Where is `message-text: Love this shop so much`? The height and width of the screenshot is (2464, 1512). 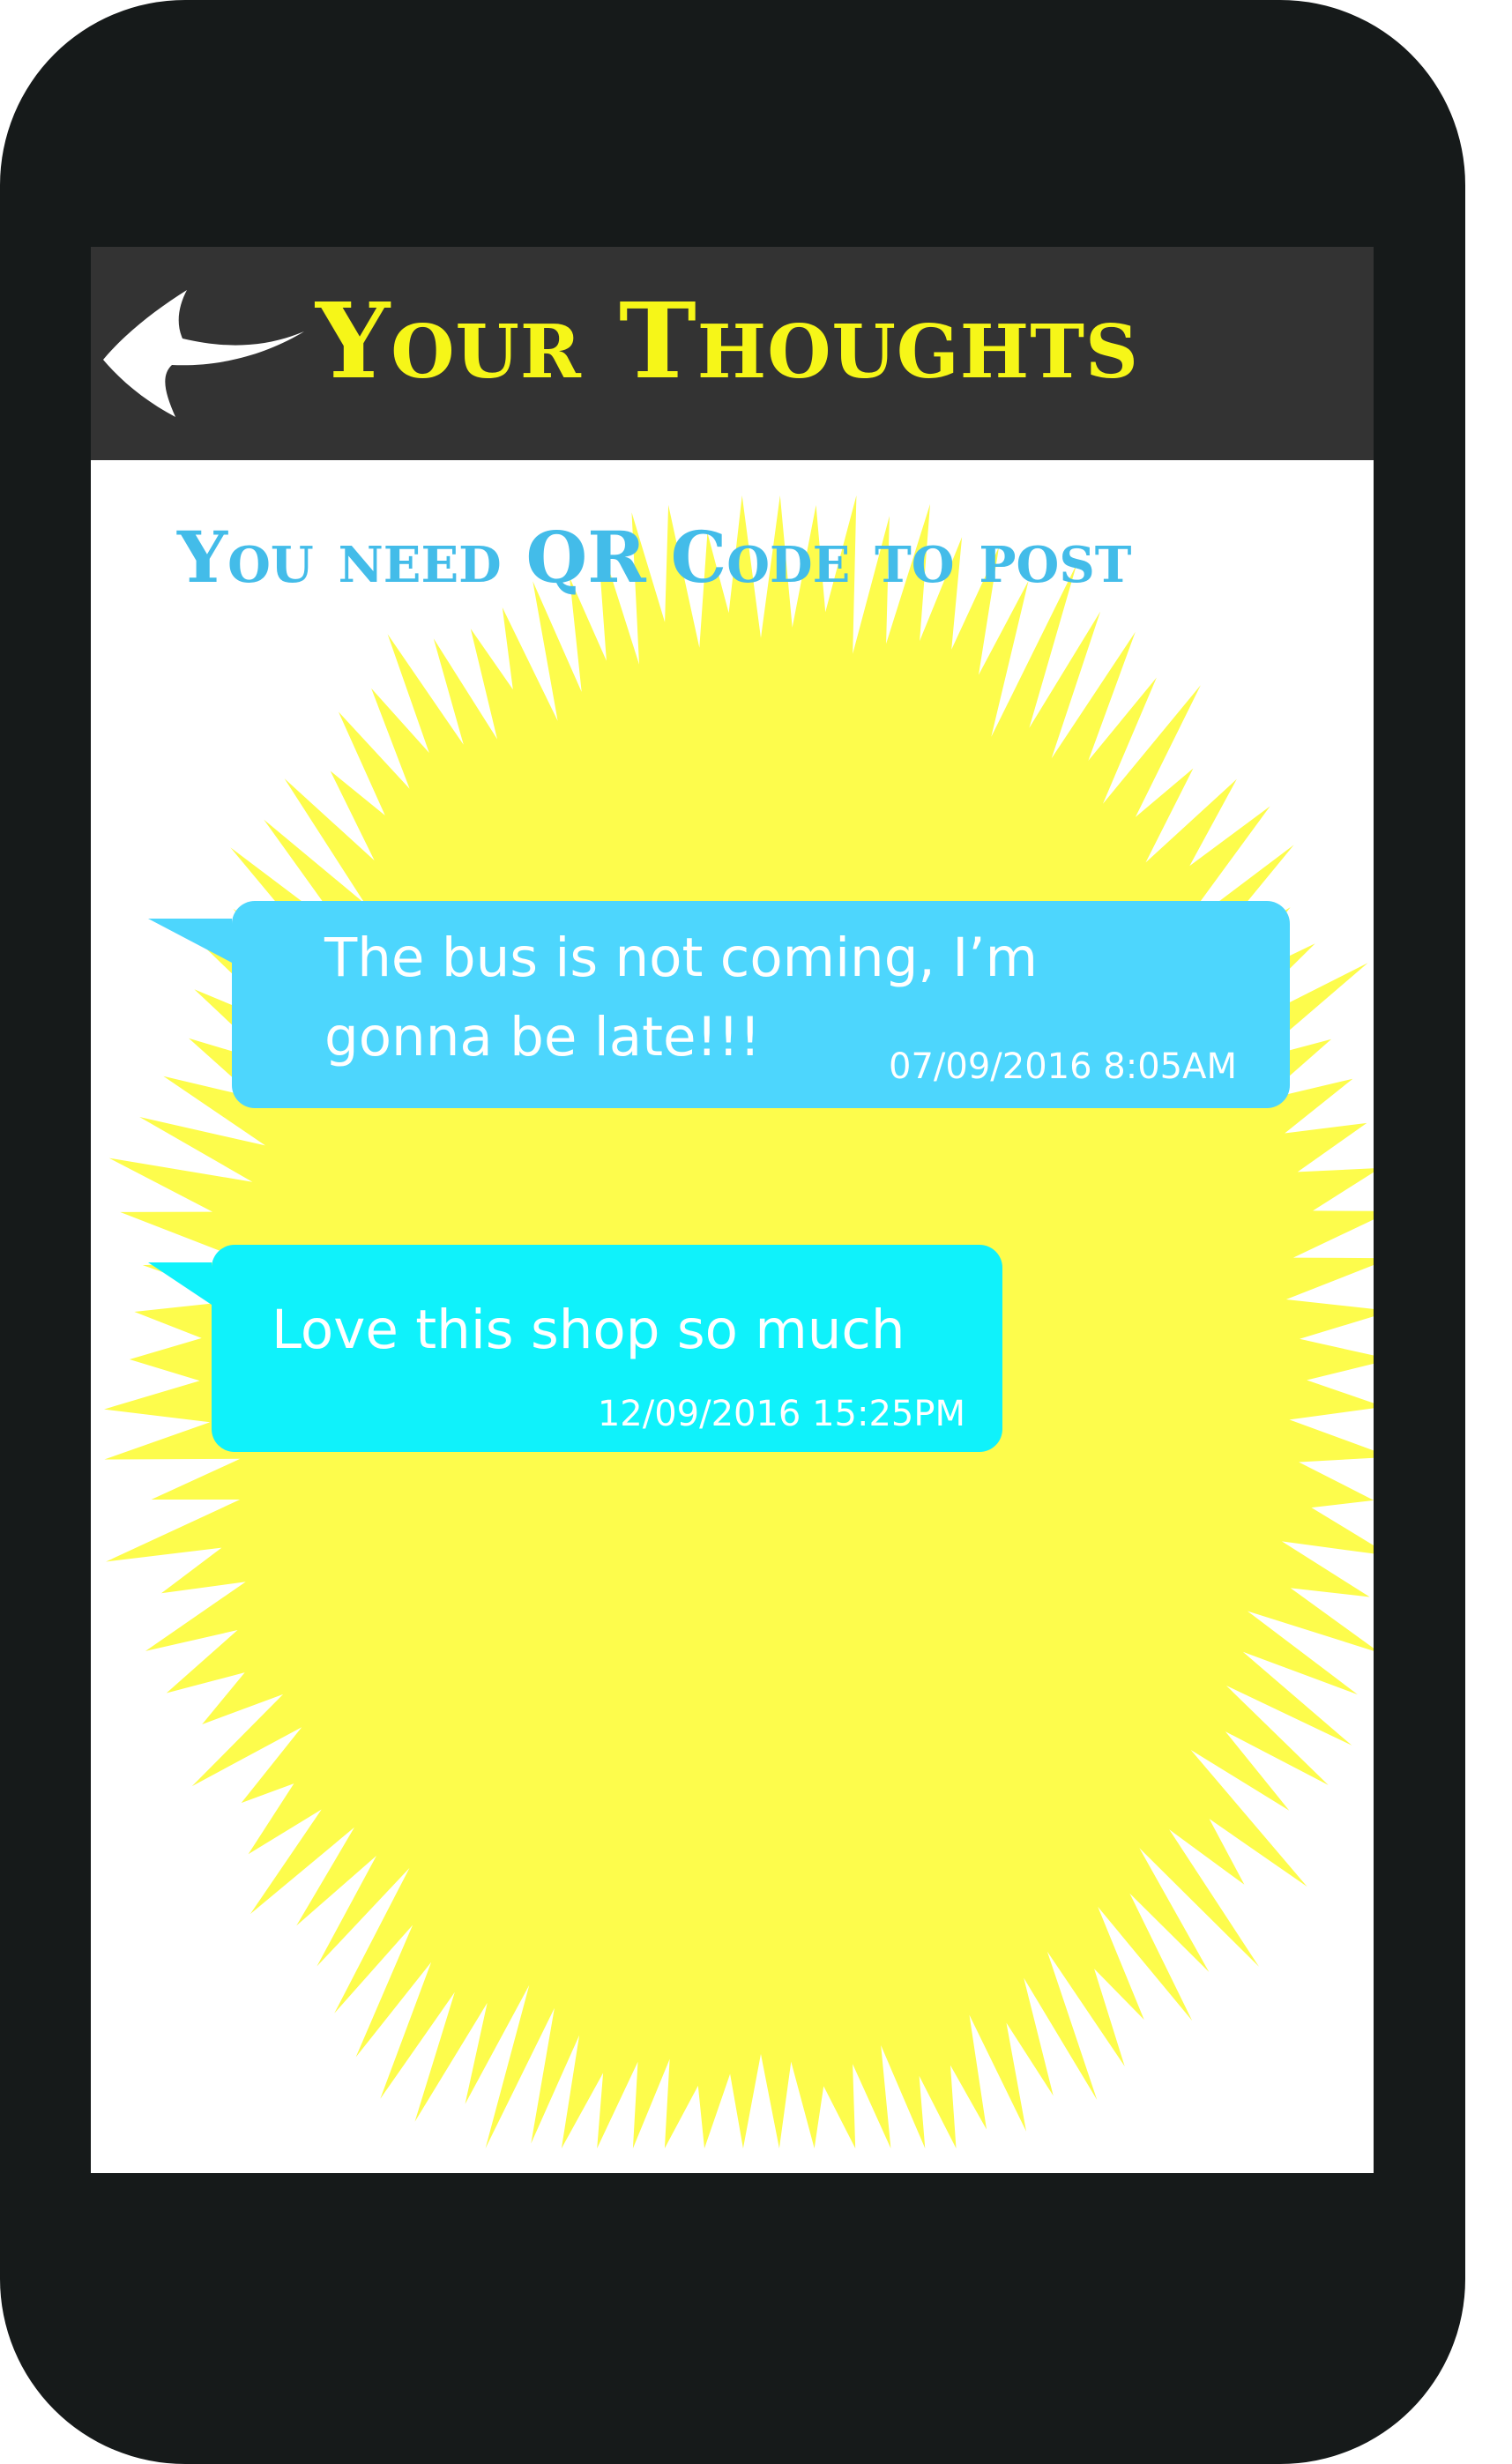
message-text: Love this shop so much is located at coordinates (589, 1330).